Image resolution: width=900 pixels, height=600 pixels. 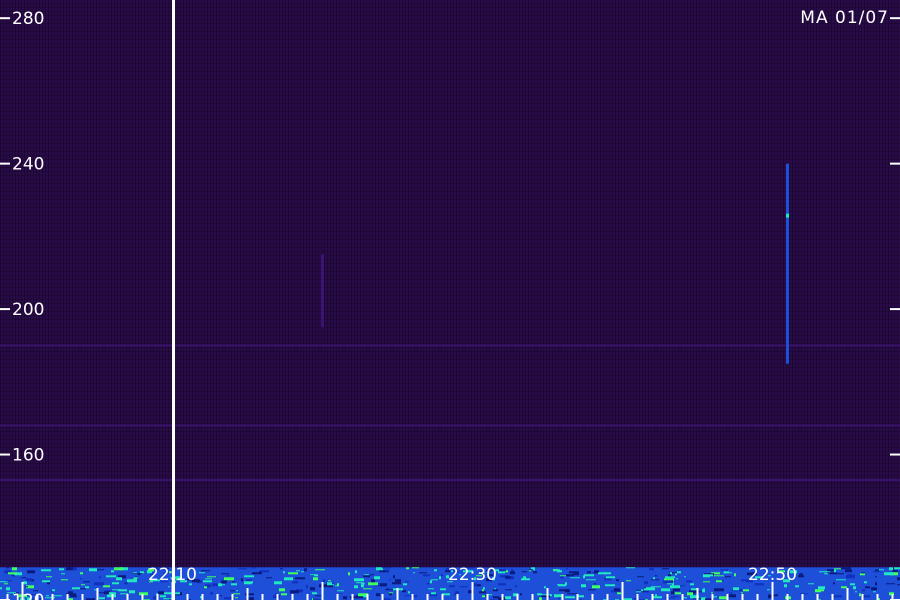 What do you see at coordinates (173, 300) in the screenshot?
I see `time-marker-layer` at bounding box center [173, 300].